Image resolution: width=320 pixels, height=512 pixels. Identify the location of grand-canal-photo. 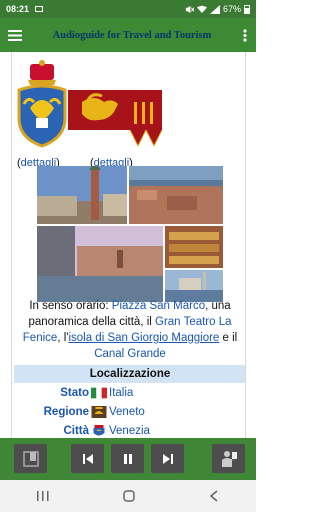
(100, 264).